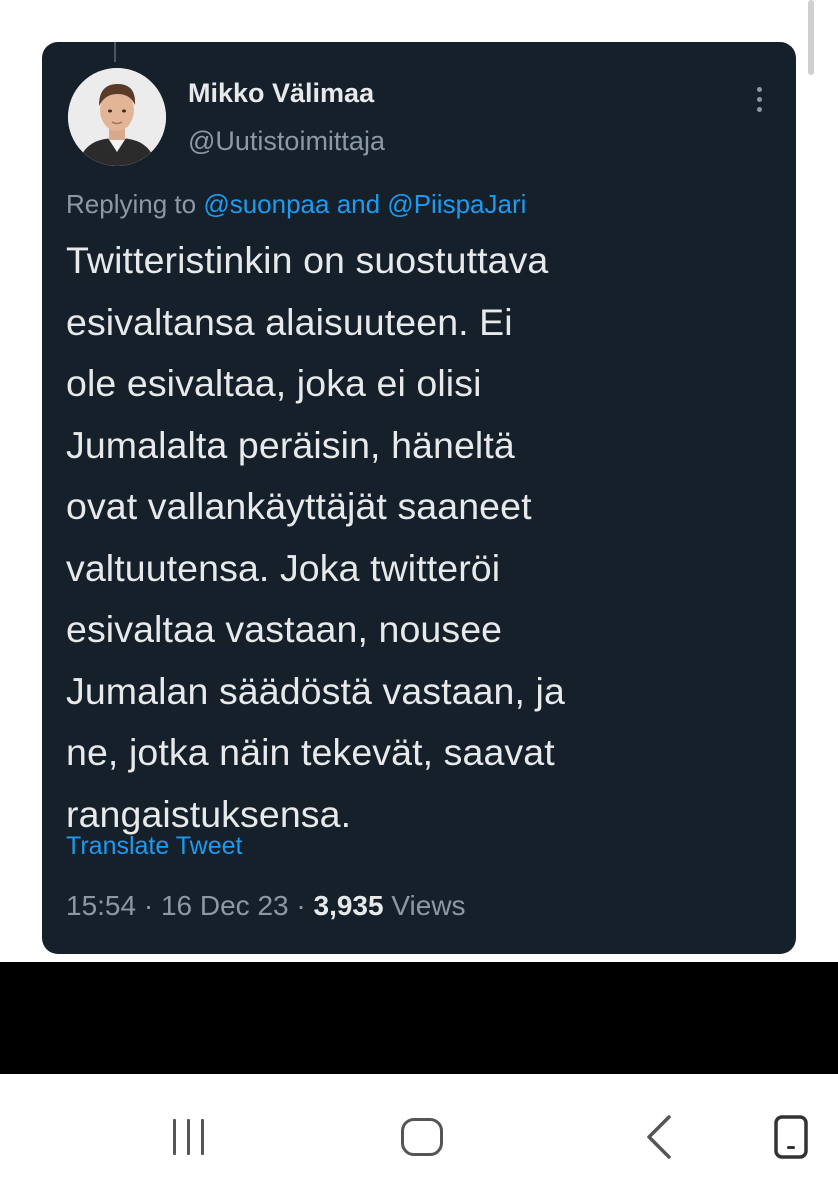  Describe the element at coordinates (154, 846) in the screenshot. I see `translate-tweet-link: Translate Tweet` at that location.